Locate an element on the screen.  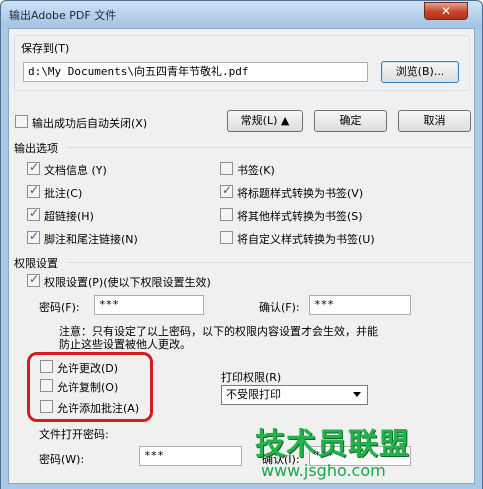
bookmarks-checkbox is located at coordinates (226, 168).